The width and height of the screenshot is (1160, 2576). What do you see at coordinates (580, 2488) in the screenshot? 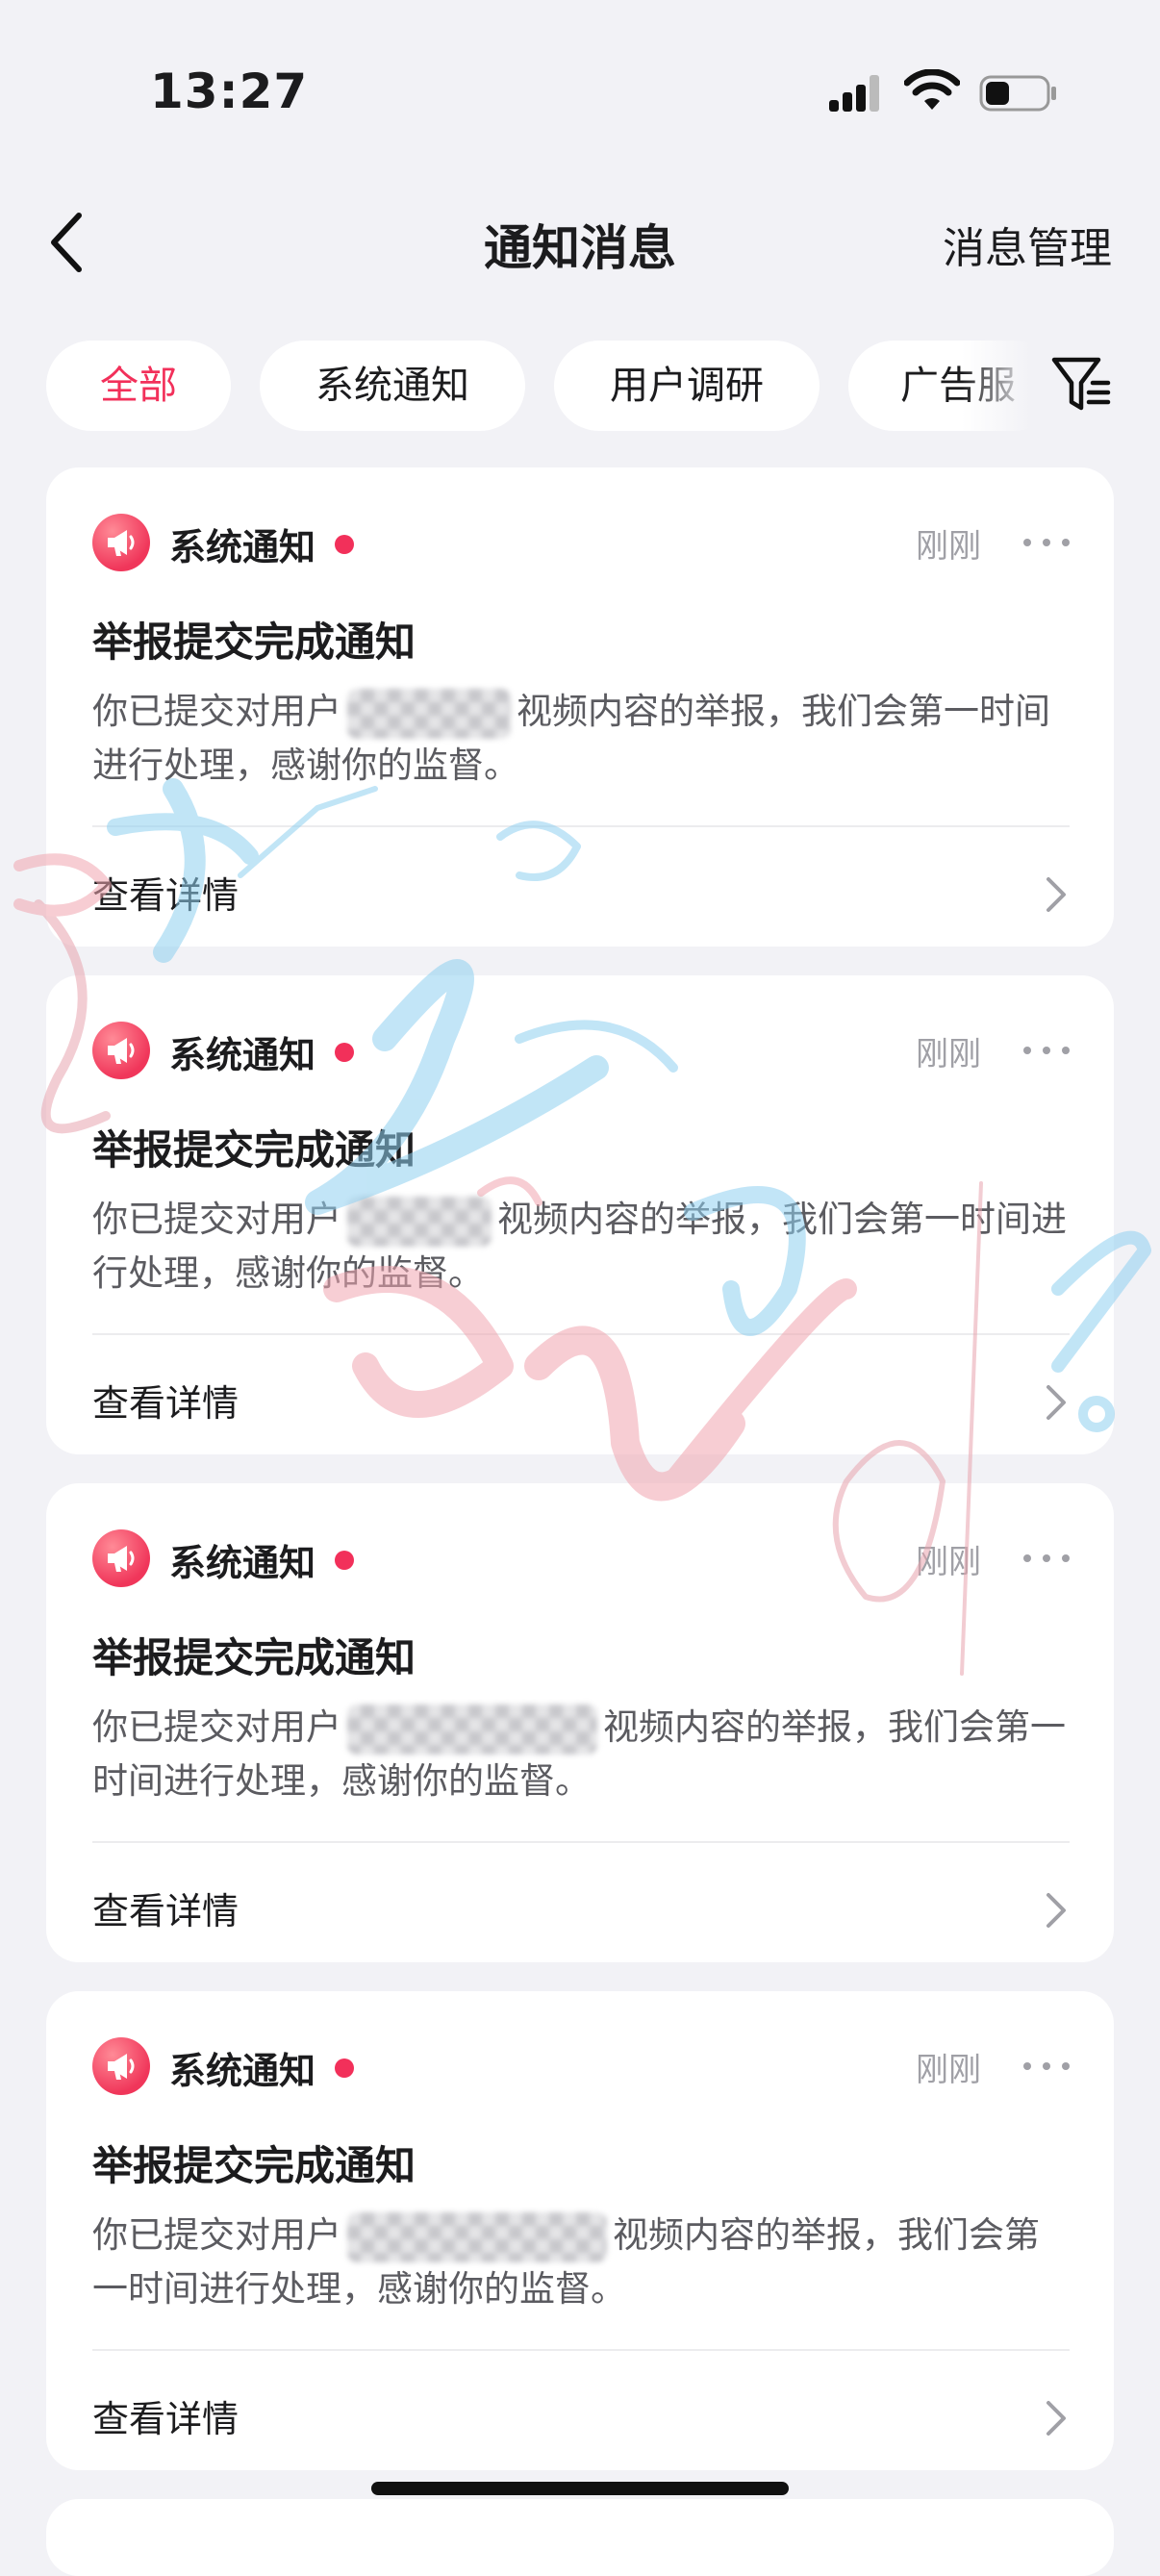
I see `home-indicator` at bounding box center [580, 2488].